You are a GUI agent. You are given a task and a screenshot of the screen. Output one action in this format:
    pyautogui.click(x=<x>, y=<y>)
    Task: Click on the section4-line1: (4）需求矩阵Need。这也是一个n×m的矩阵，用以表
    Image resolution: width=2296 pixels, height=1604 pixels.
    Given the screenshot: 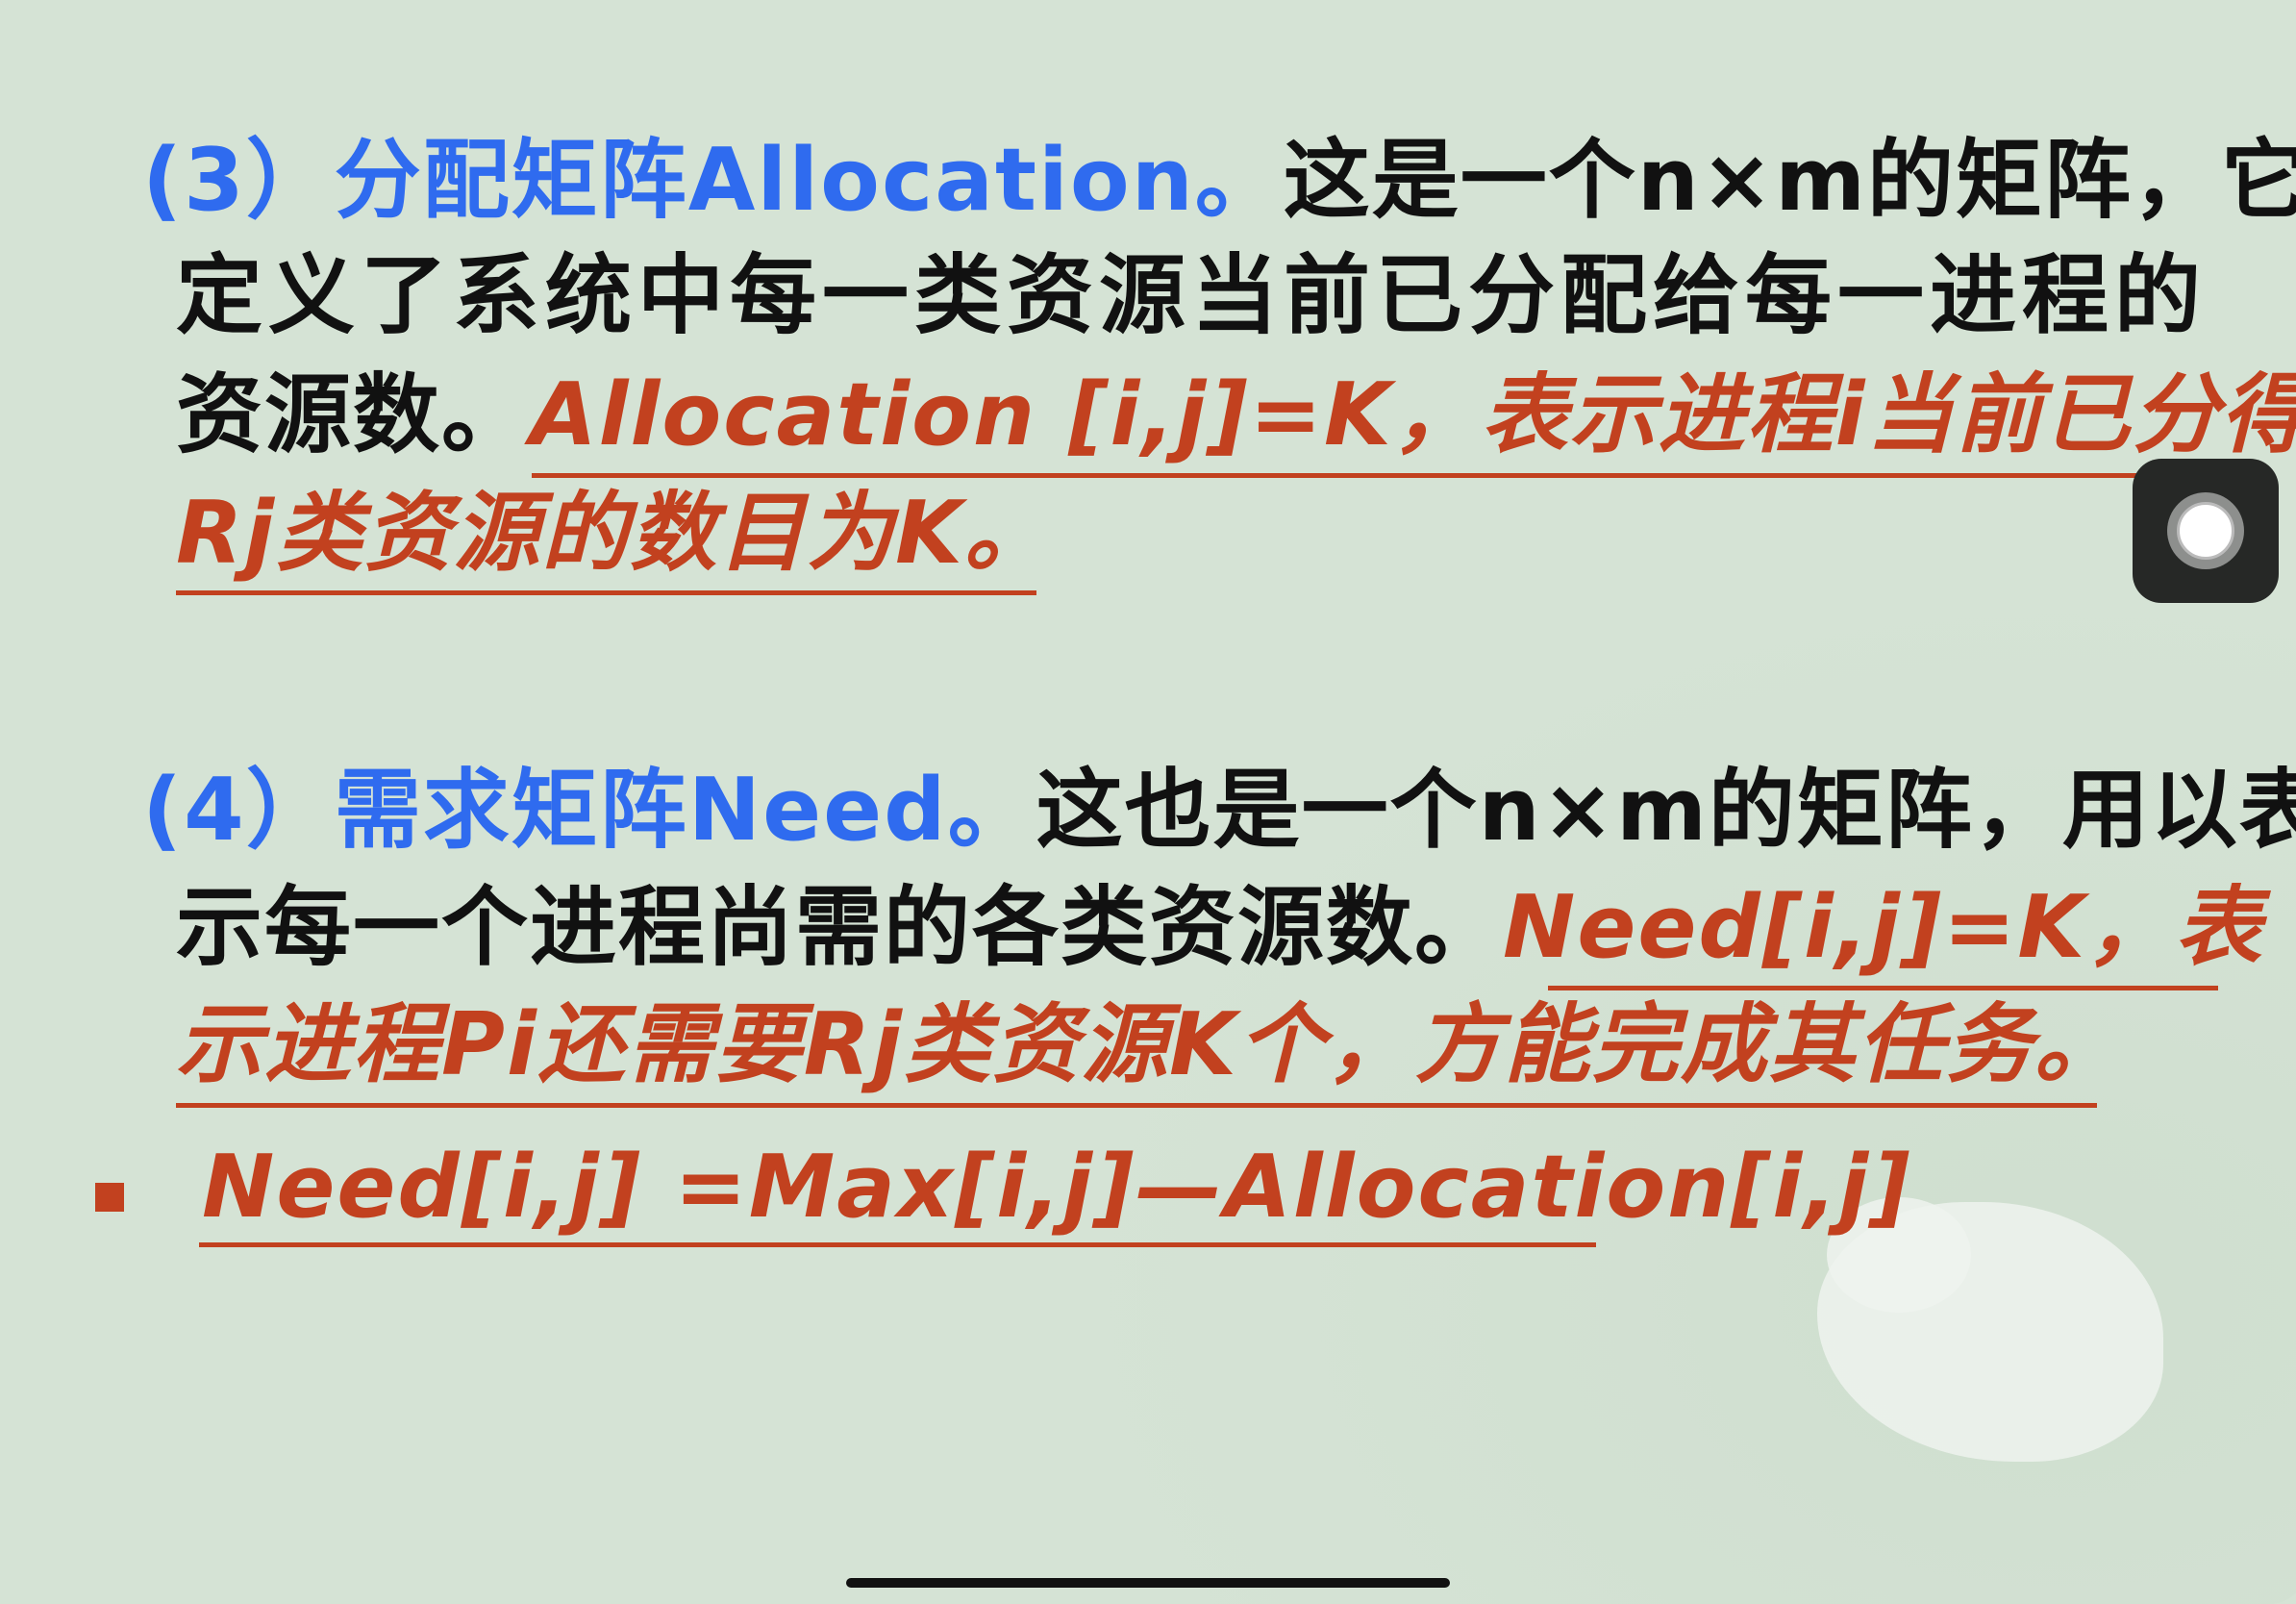 What is the action you would take?
    pyautogui.click(x=1219, y=810)
    